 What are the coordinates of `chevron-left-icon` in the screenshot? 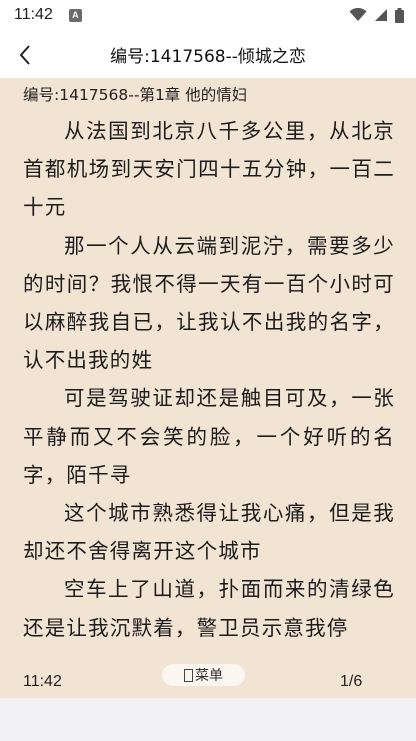 It's located at (24, 55).